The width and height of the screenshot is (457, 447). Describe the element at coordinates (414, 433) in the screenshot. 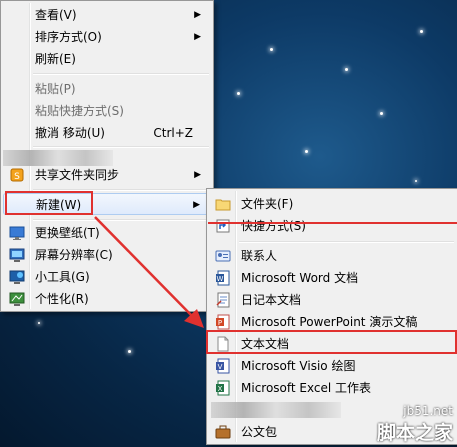

I see `watermark-name: 脚本之家` at that location.